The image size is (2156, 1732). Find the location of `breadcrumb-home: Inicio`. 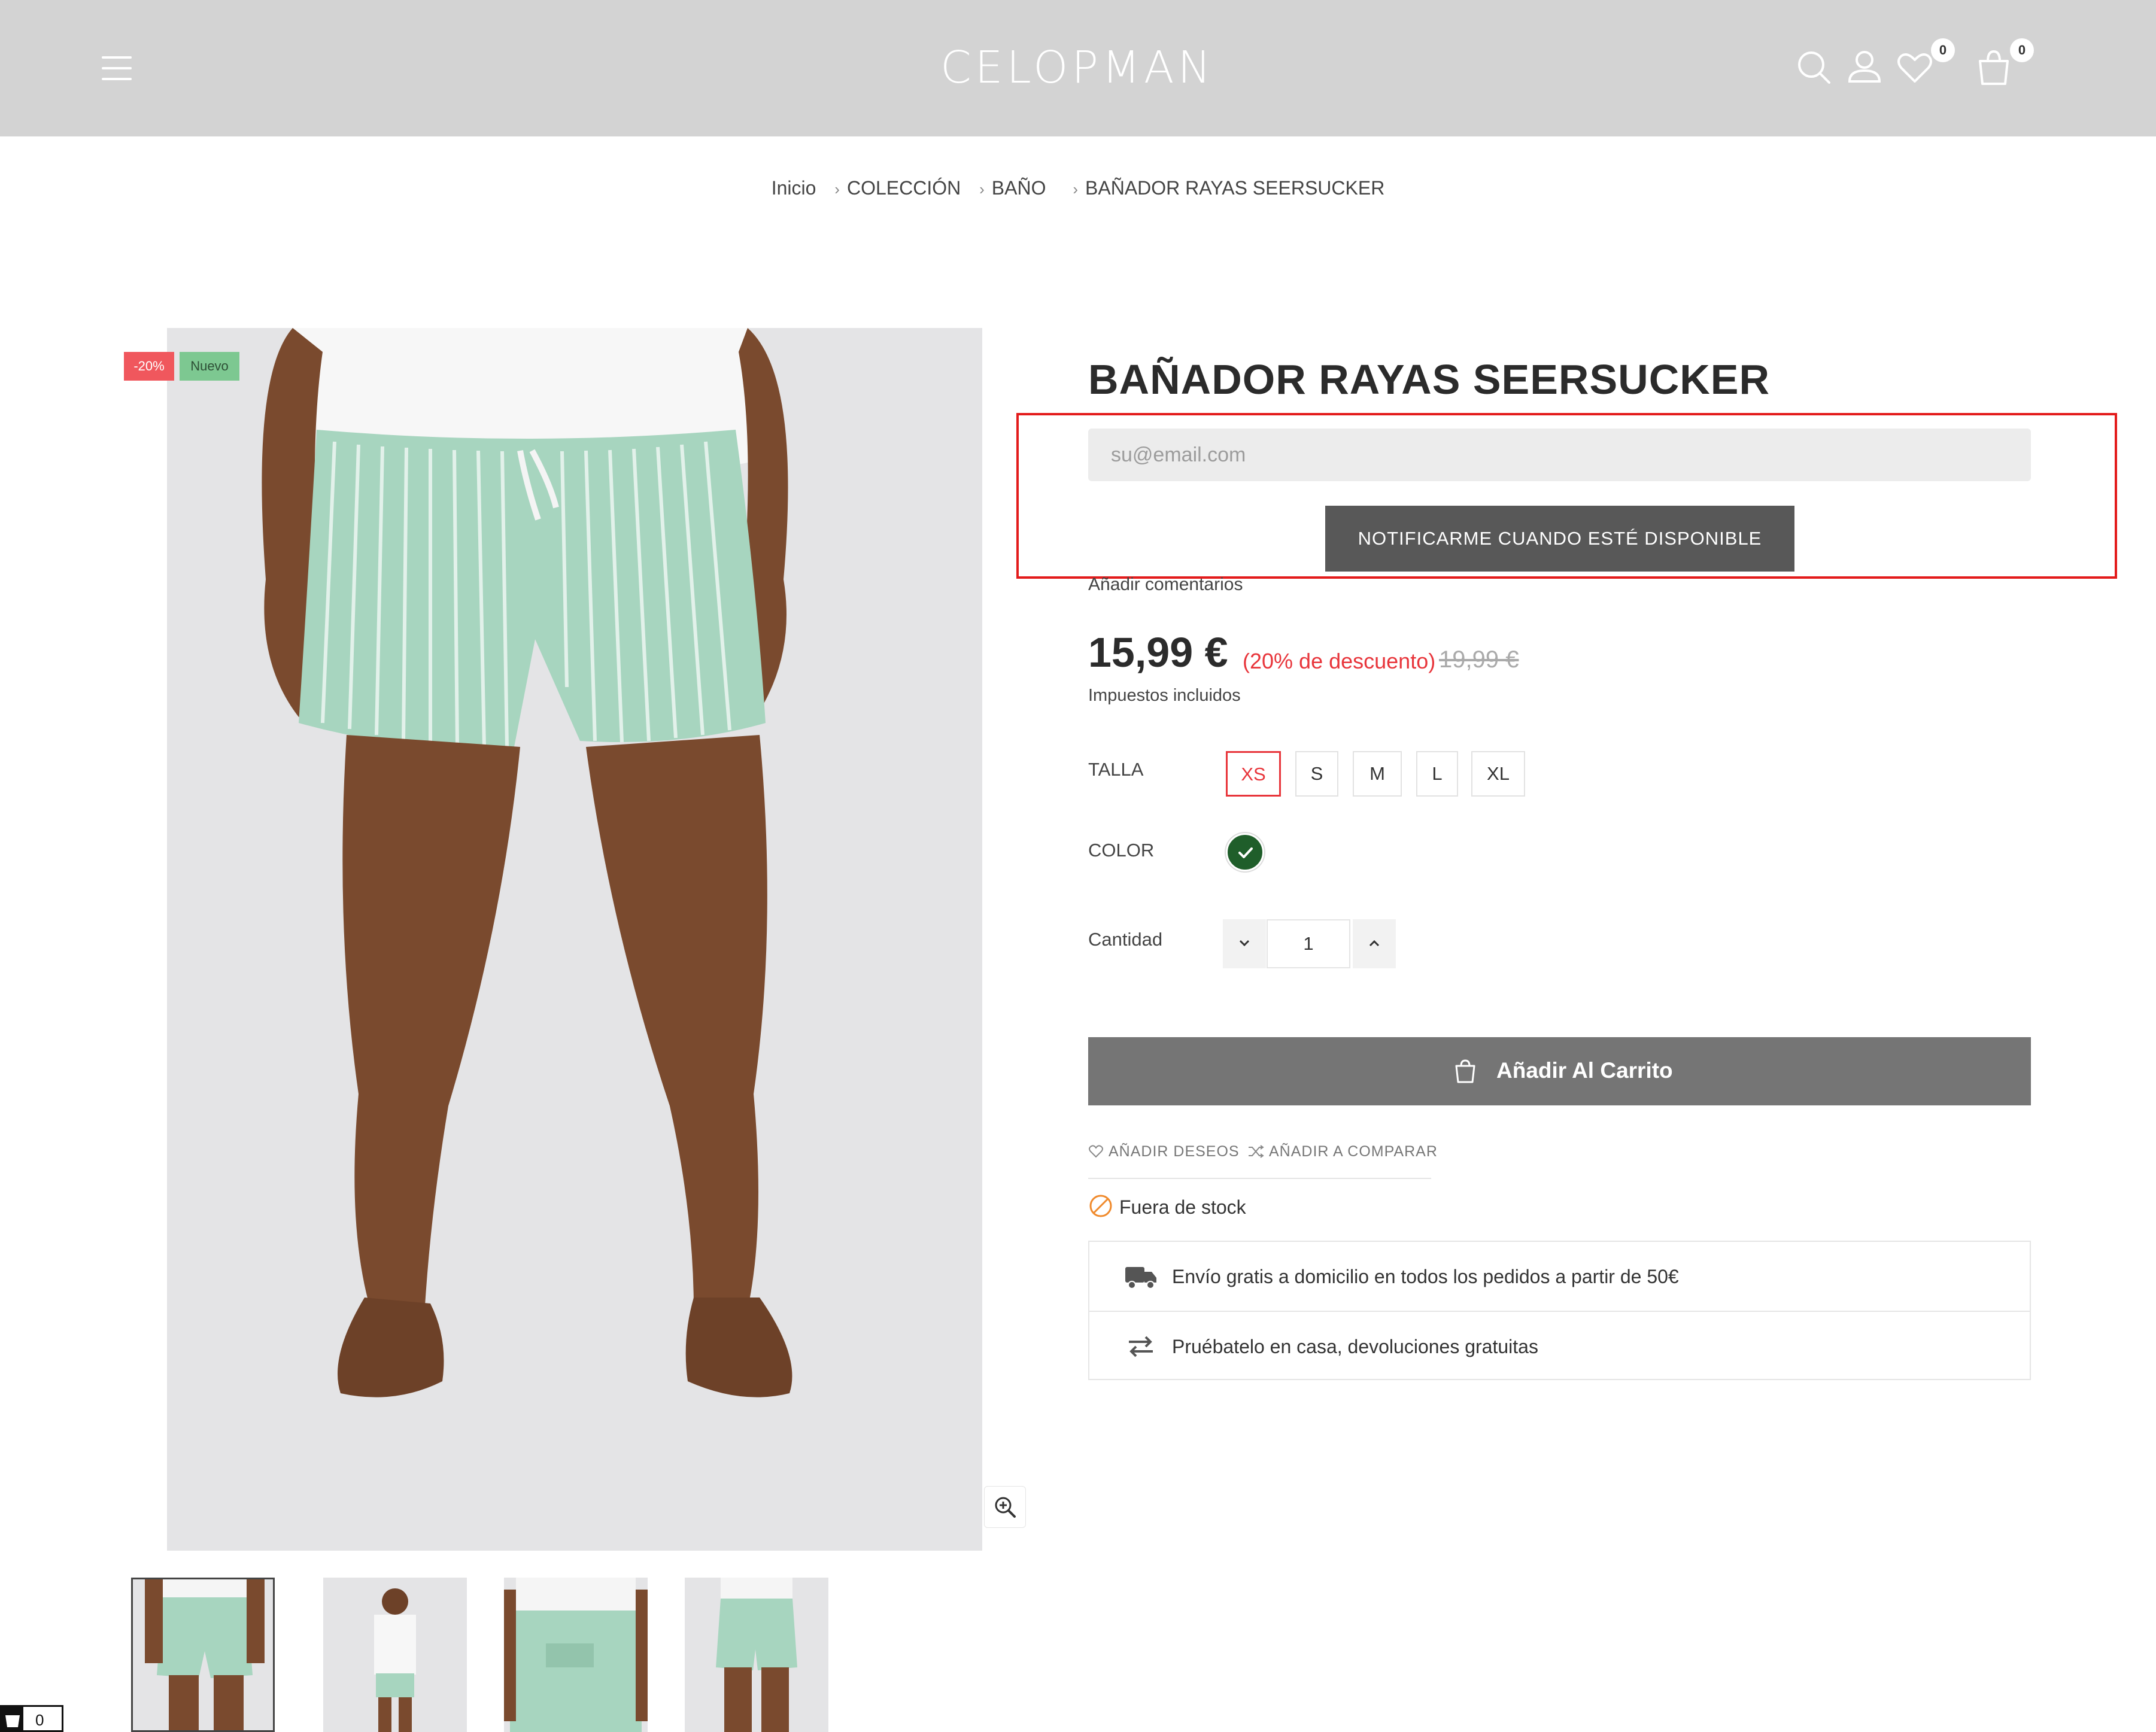

breadcrumb-home: Inicio is located at coordinates (794, 188).